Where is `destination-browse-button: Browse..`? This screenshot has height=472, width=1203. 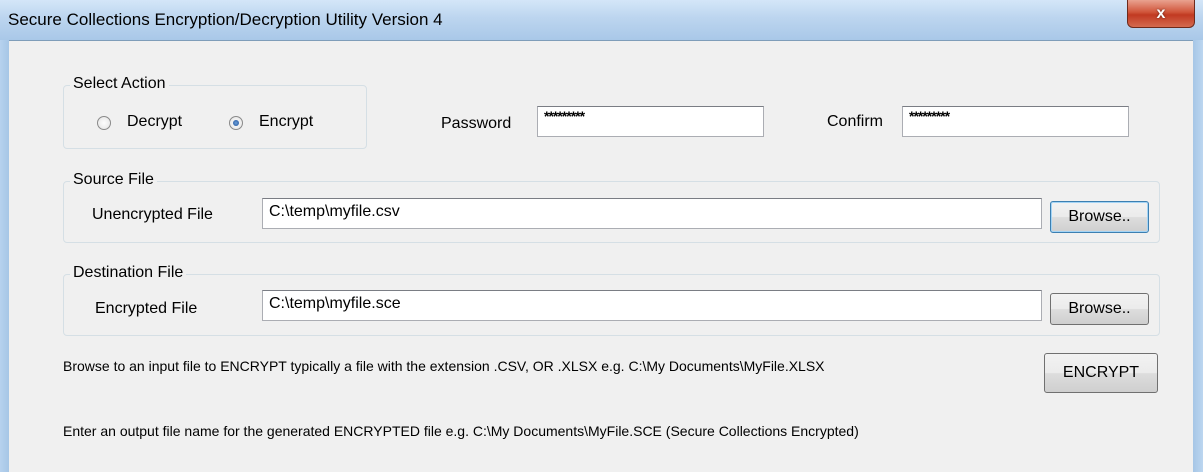 destination-browse-button: Browse.. is located at coordinates (1099, 309).